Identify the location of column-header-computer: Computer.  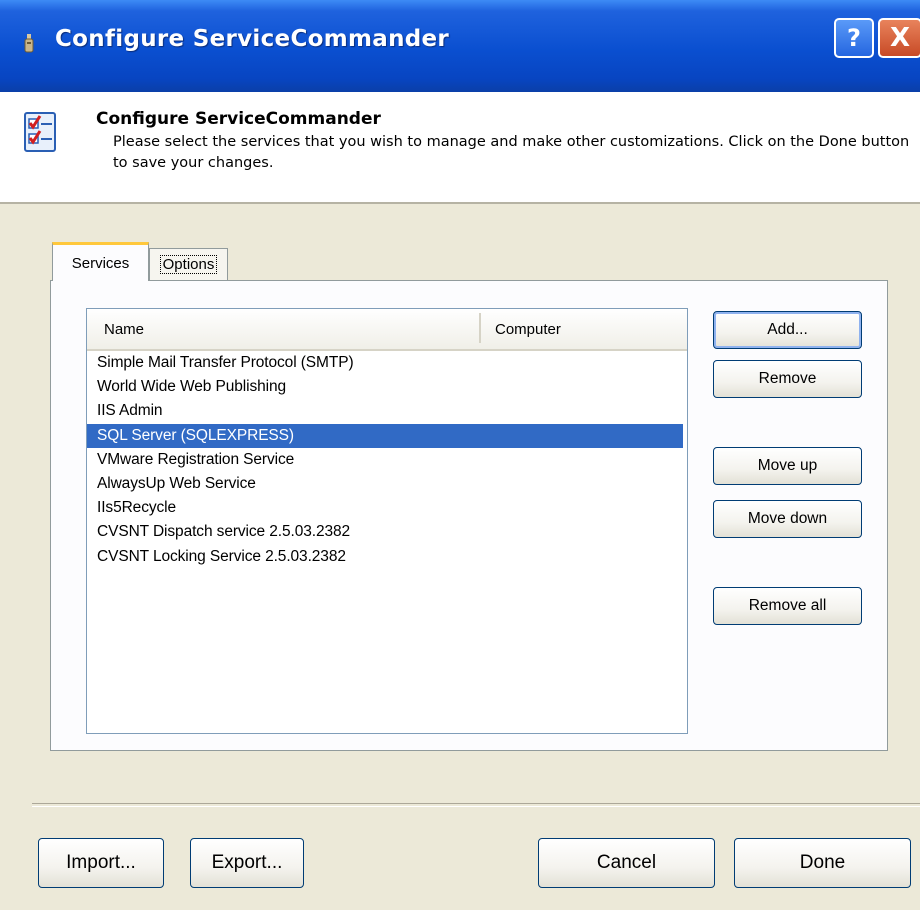
(528, 329).